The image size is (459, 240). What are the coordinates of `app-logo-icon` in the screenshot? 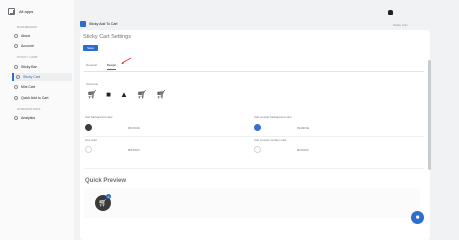 It's located at (83, 24).